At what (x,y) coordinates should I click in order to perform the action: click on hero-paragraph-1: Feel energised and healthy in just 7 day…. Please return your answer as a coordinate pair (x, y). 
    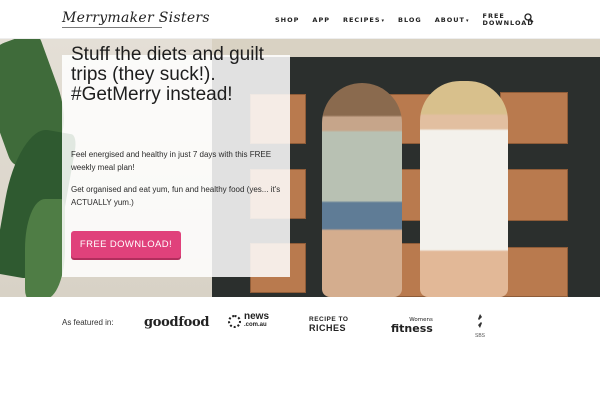
    Looking at the image, I should click on (171, 161).